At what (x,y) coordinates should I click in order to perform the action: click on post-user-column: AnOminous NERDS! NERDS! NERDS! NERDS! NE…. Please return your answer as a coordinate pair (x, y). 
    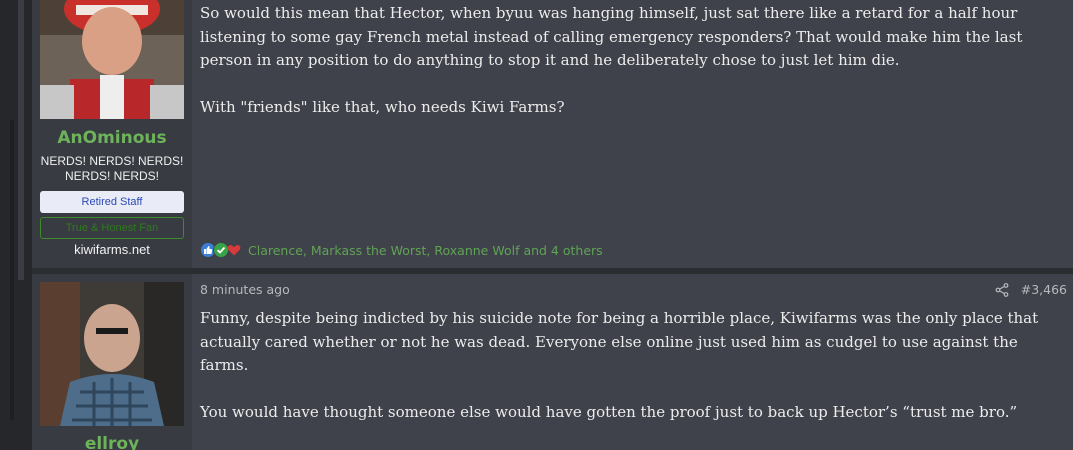
    Looking at the image, I should click on (112, 134).